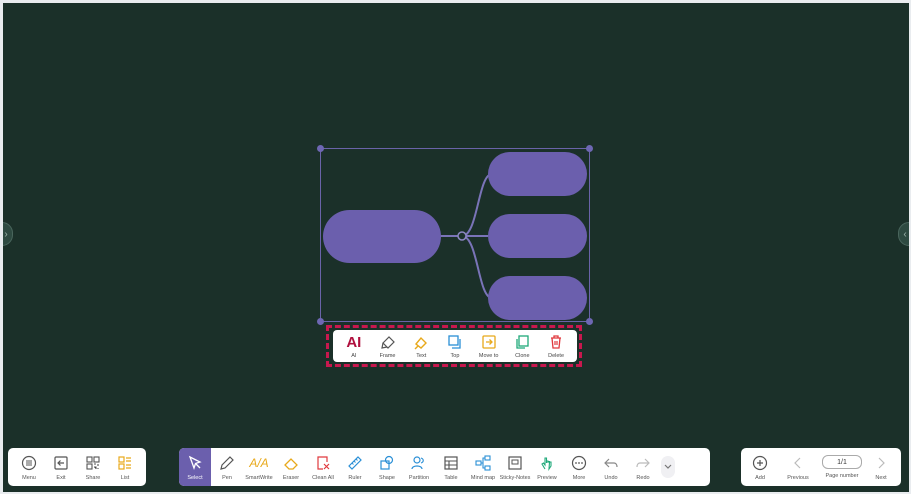  What do you see at coordinates (61, 463) in the screenshot?
I see `exit-icon` at bounding box center [61, 463].